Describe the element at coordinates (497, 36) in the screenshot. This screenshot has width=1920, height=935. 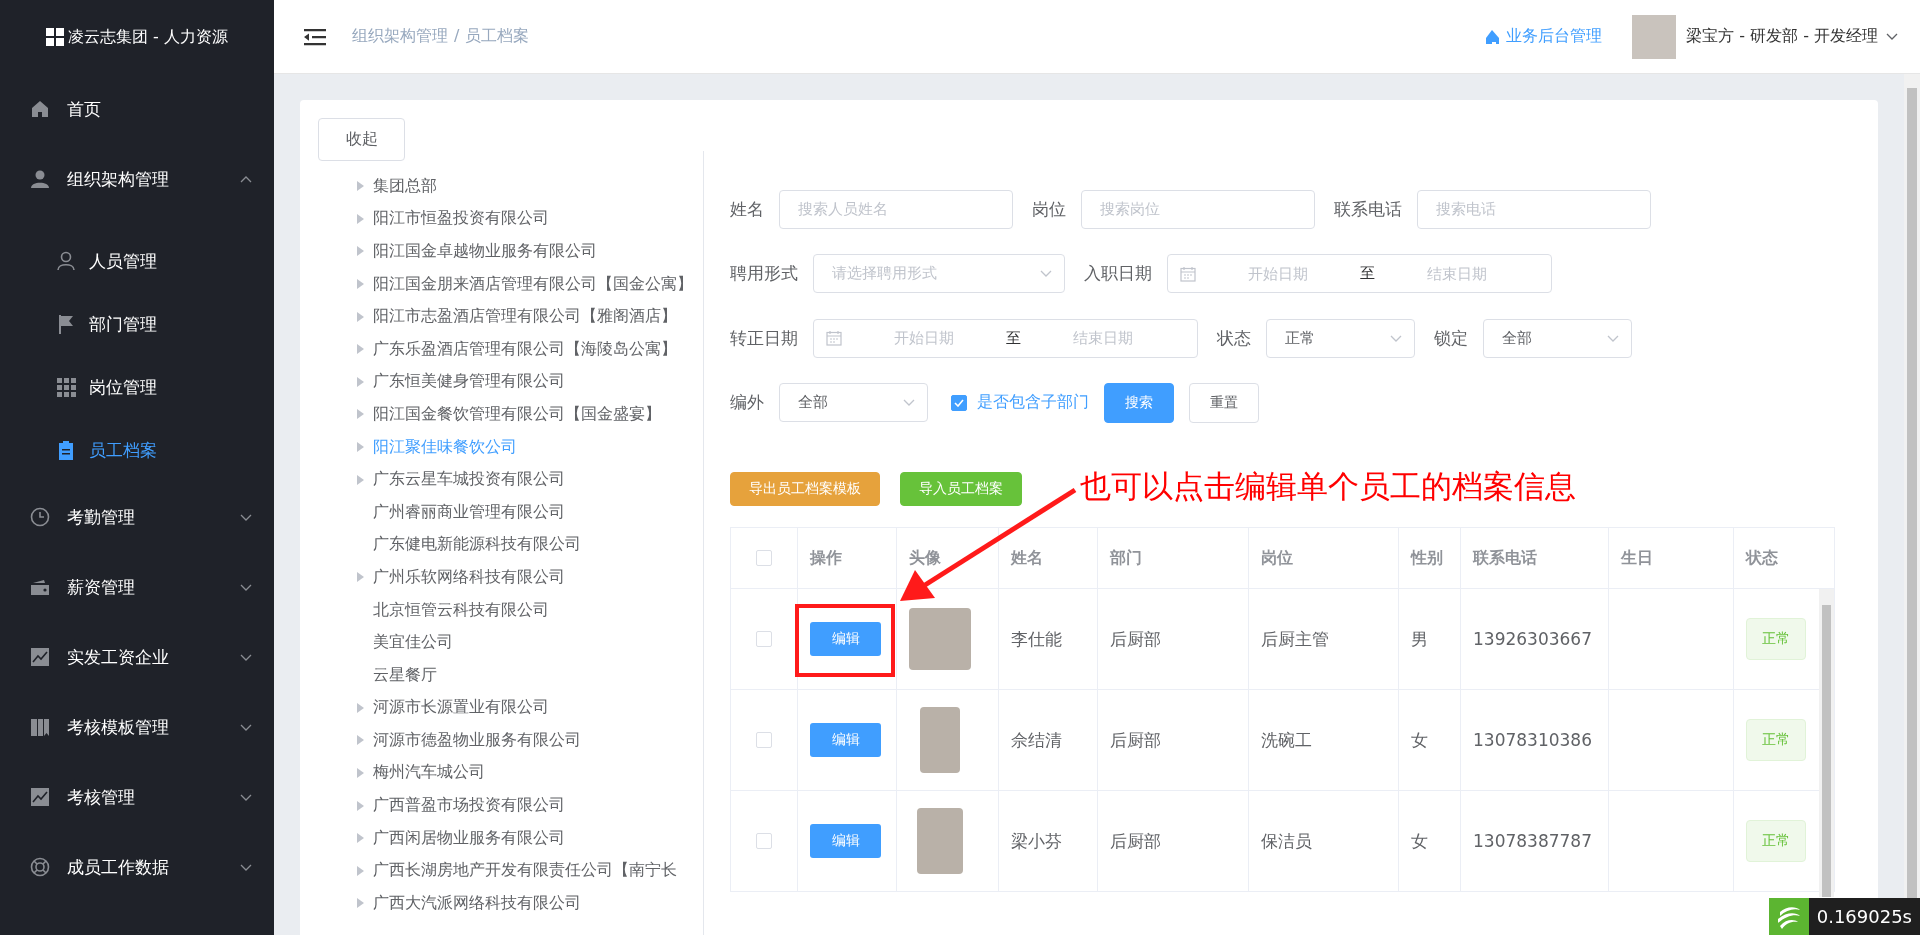
I see `breadcrumb-item: 员工档案` at that location.